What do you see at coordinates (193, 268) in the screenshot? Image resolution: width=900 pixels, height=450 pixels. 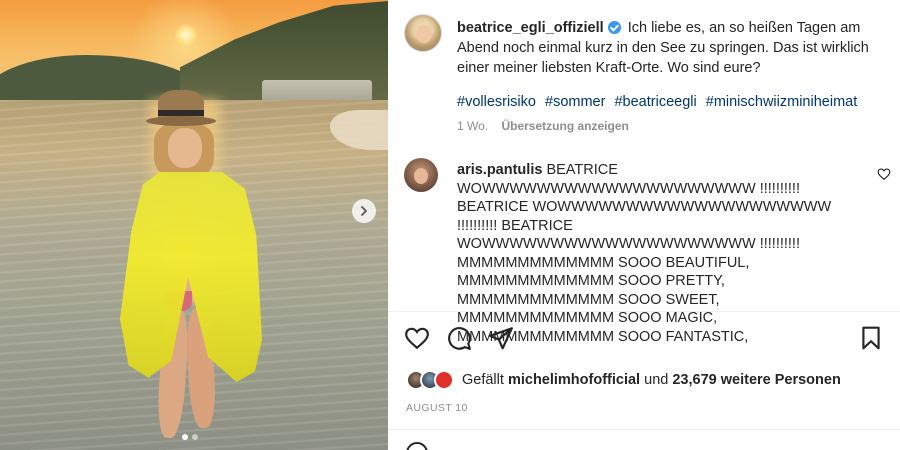 I see `woman-in-yellow-shirt` at bounding box center [193, 268].